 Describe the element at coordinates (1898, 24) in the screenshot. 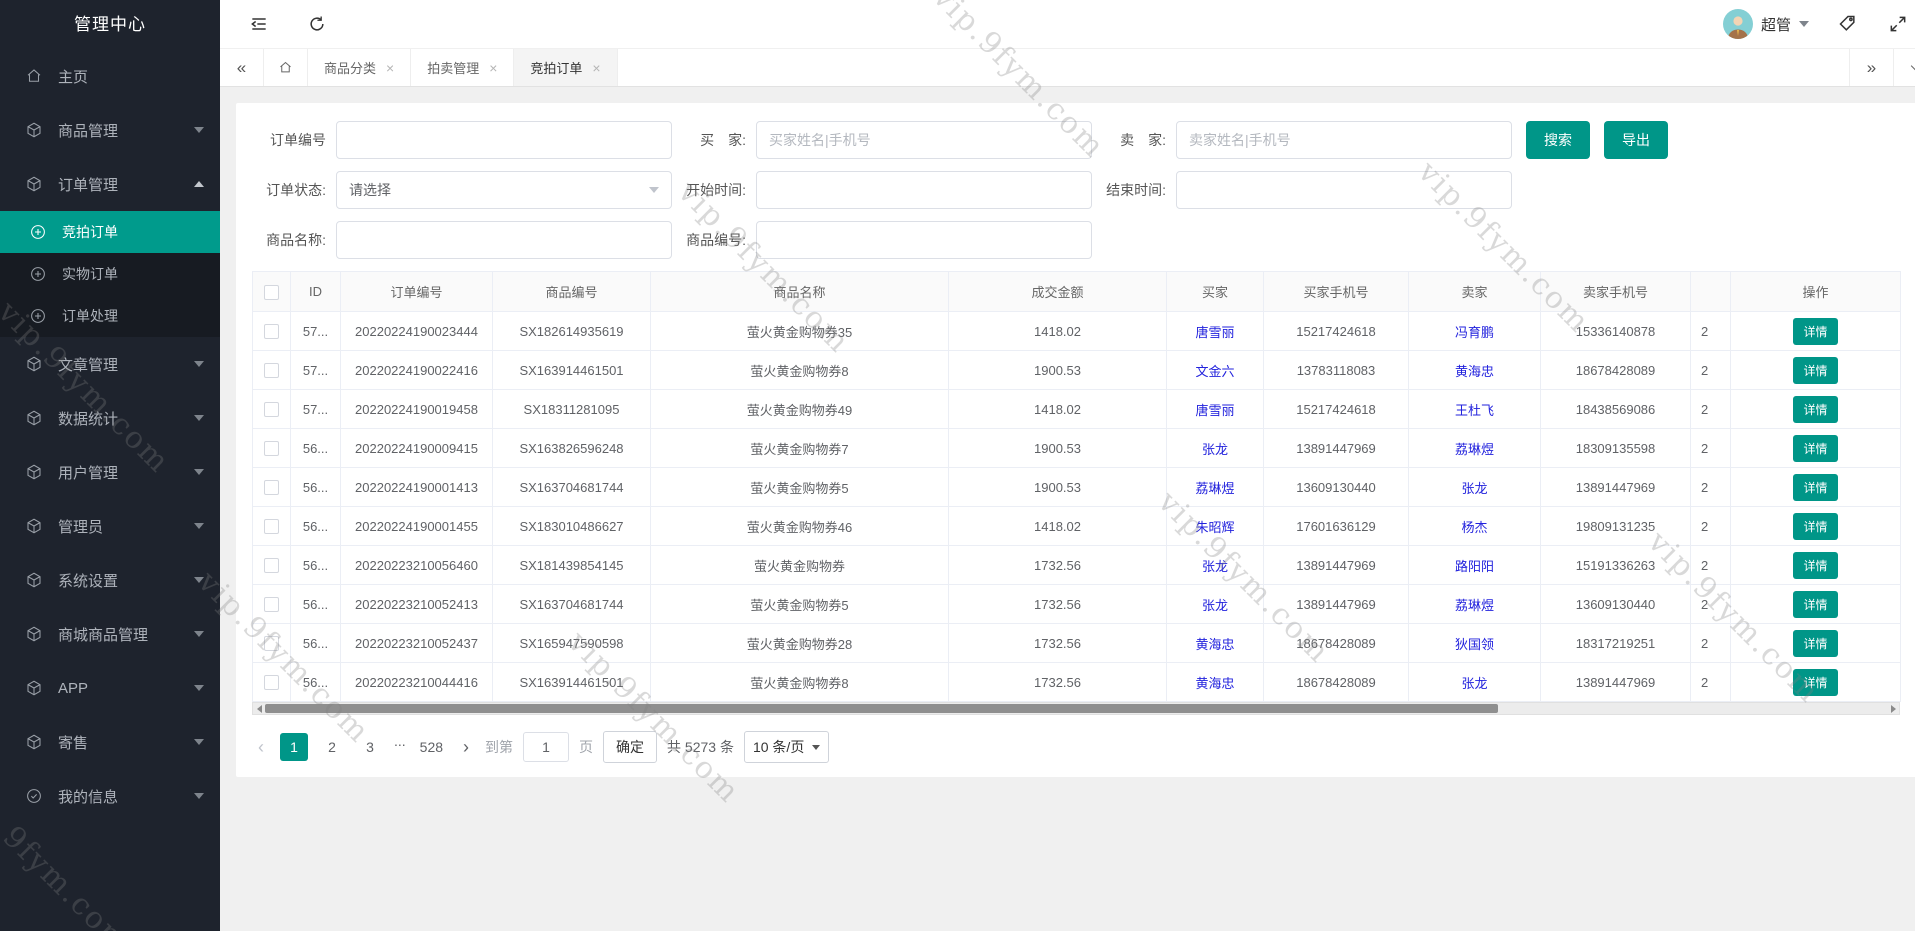

I see `fullscreen-icon` at that location.